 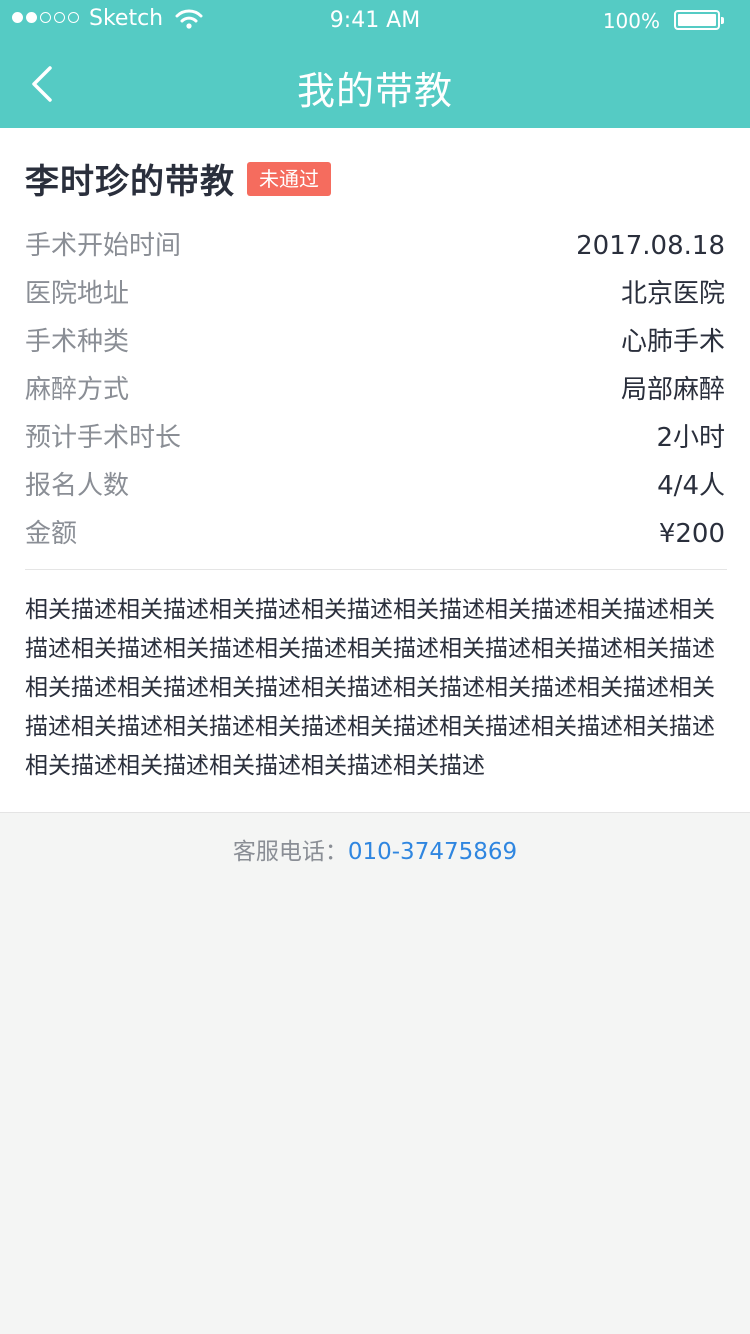 I want to click on battery-percentage: 100%, so click(x=631, y=21).